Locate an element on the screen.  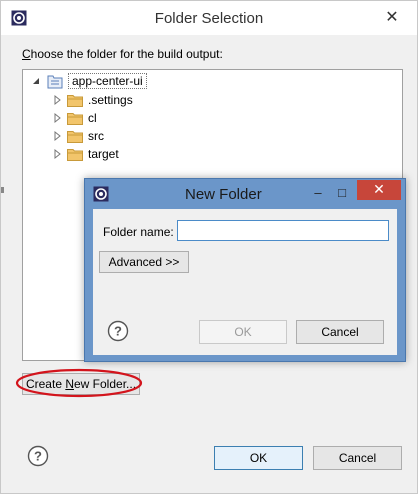
tree-item-settings: .settings is located at coordinates (92, 100).